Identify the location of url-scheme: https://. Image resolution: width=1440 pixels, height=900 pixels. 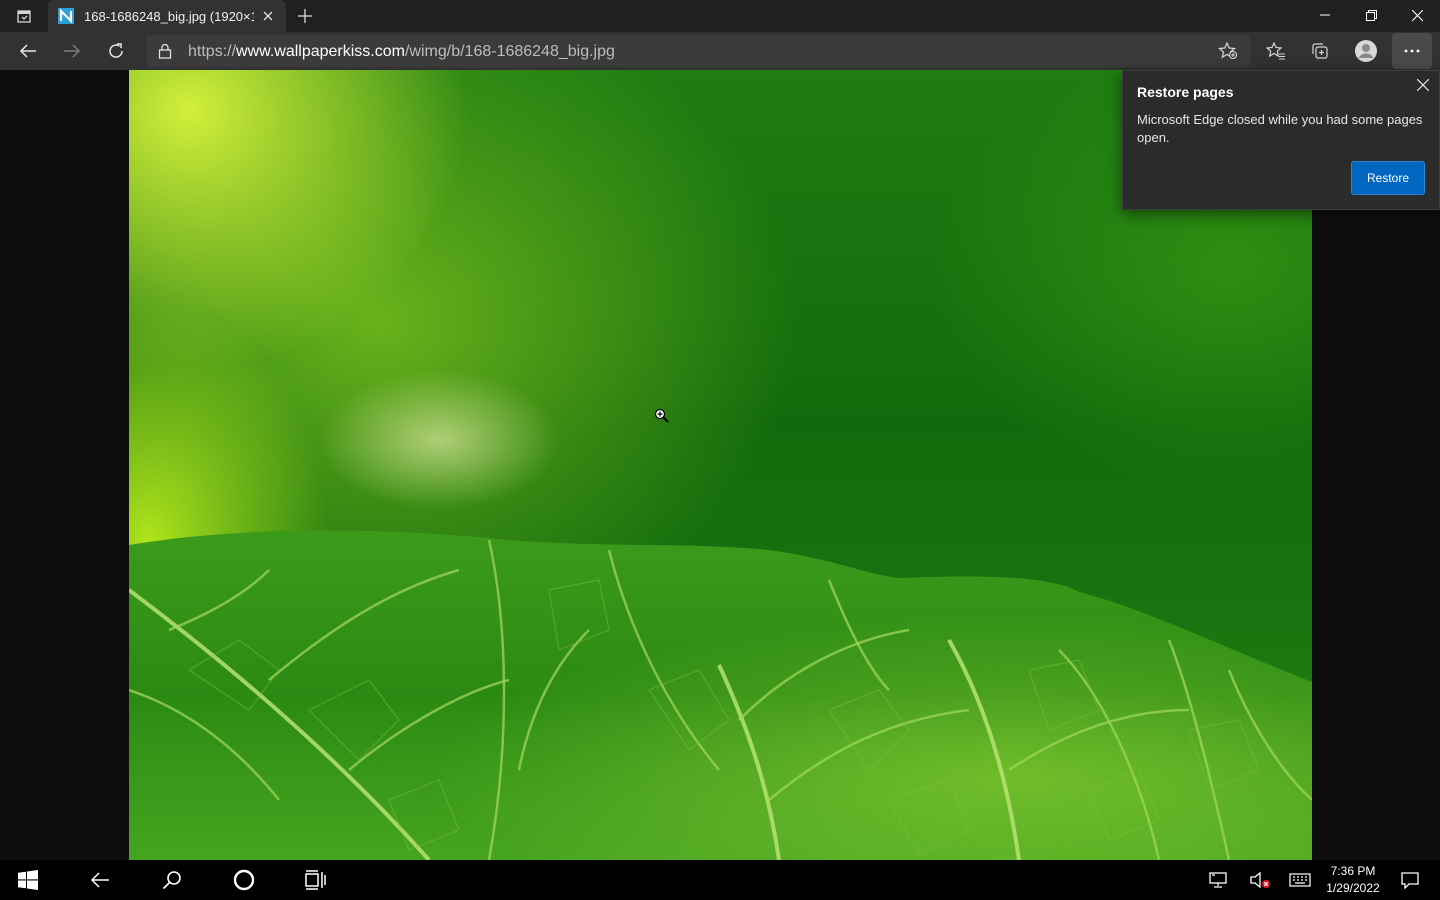
(212, 51).